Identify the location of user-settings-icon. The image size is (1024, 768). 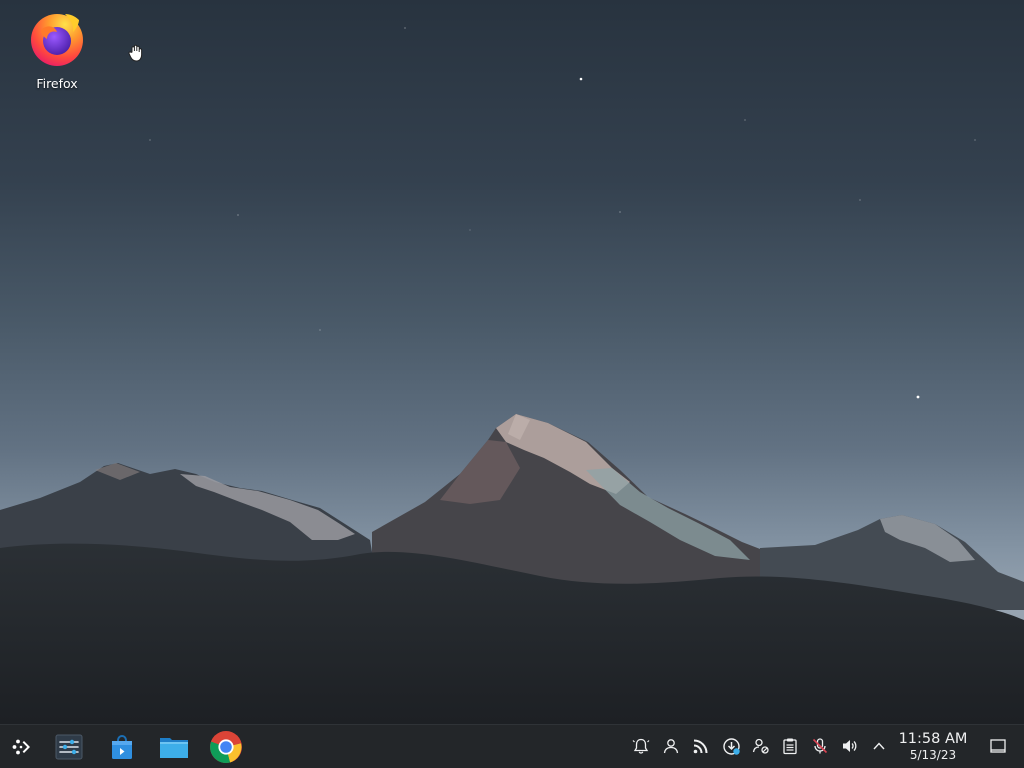
(760, 746).